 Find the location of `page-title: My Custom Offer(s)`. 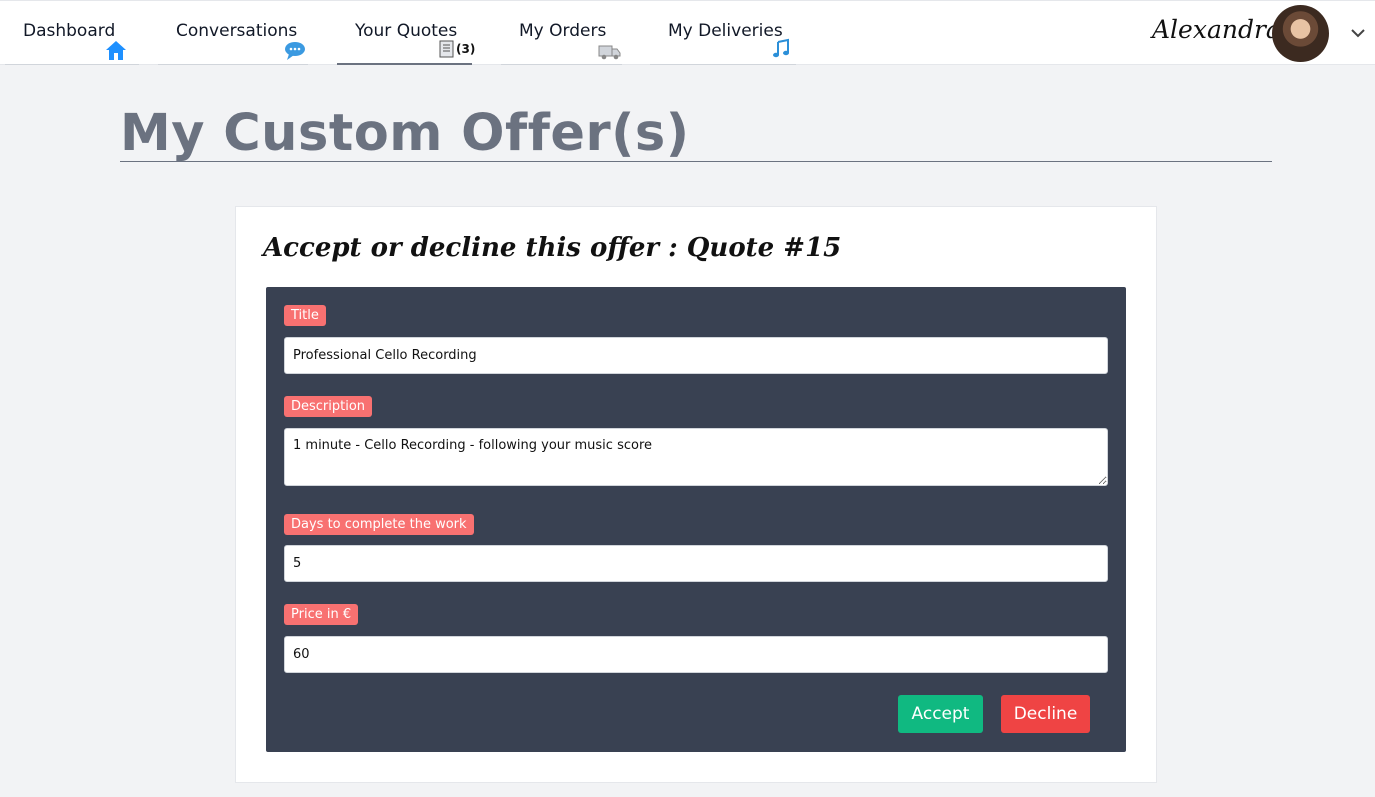

page-title: My Custom Offer(s) is located at coordinates (405, 133).